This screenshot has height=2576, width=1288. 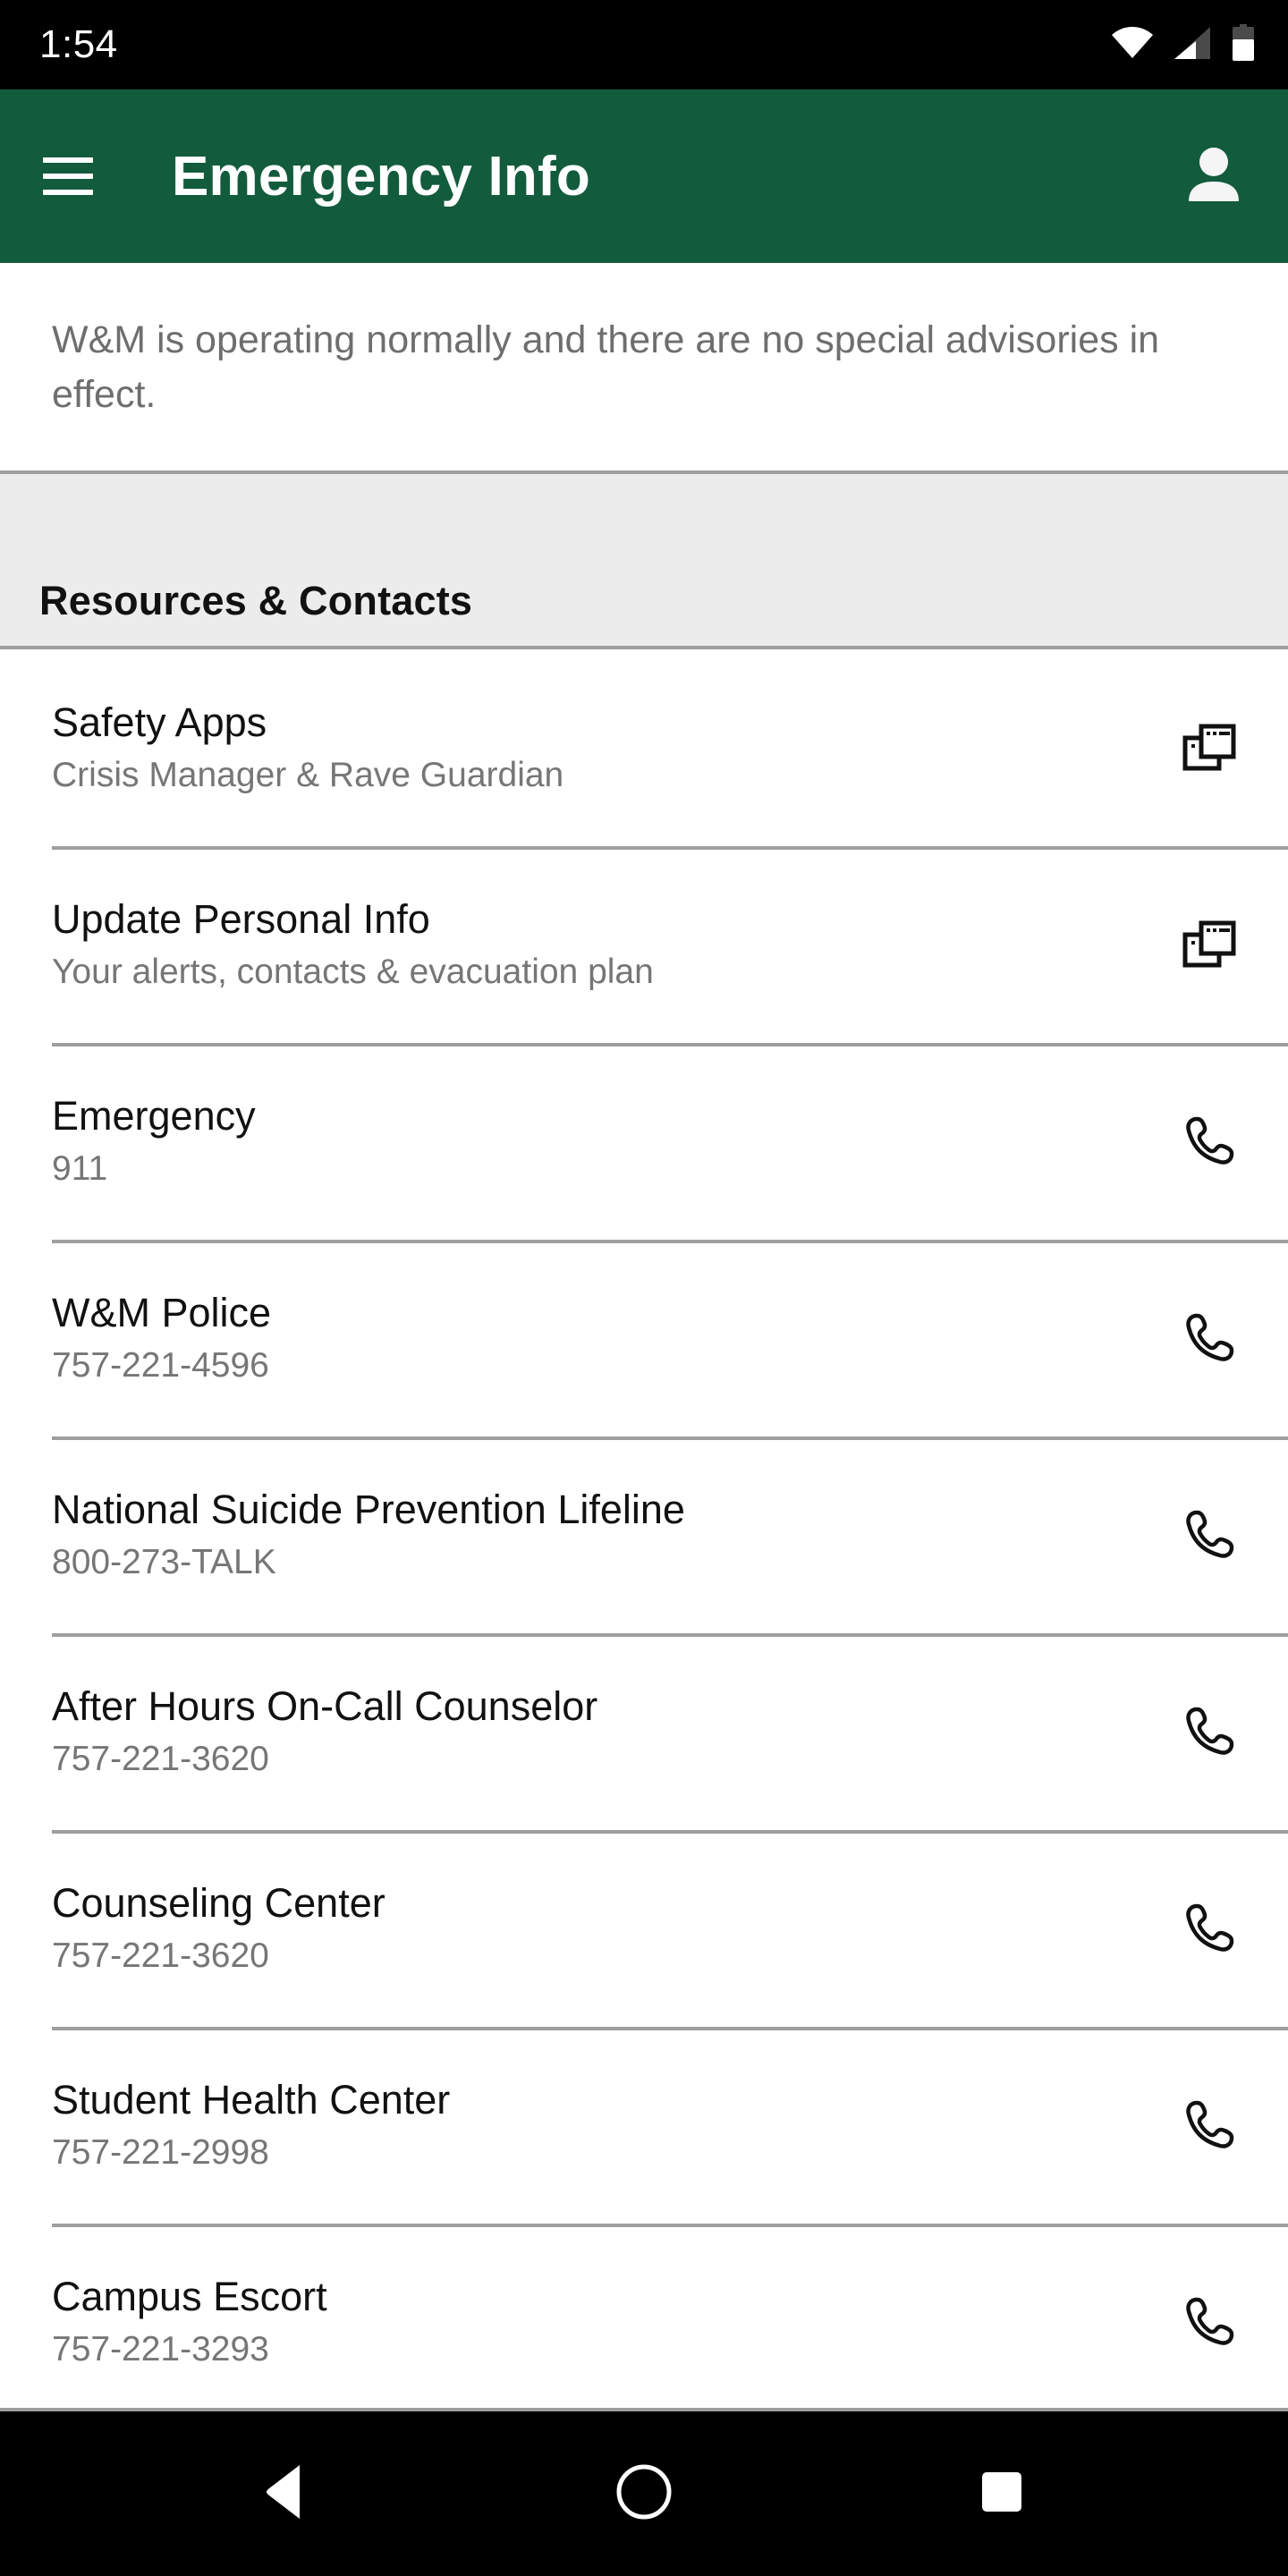 I want to click on cellular-signal-icon, so click(x=1192, y=45).